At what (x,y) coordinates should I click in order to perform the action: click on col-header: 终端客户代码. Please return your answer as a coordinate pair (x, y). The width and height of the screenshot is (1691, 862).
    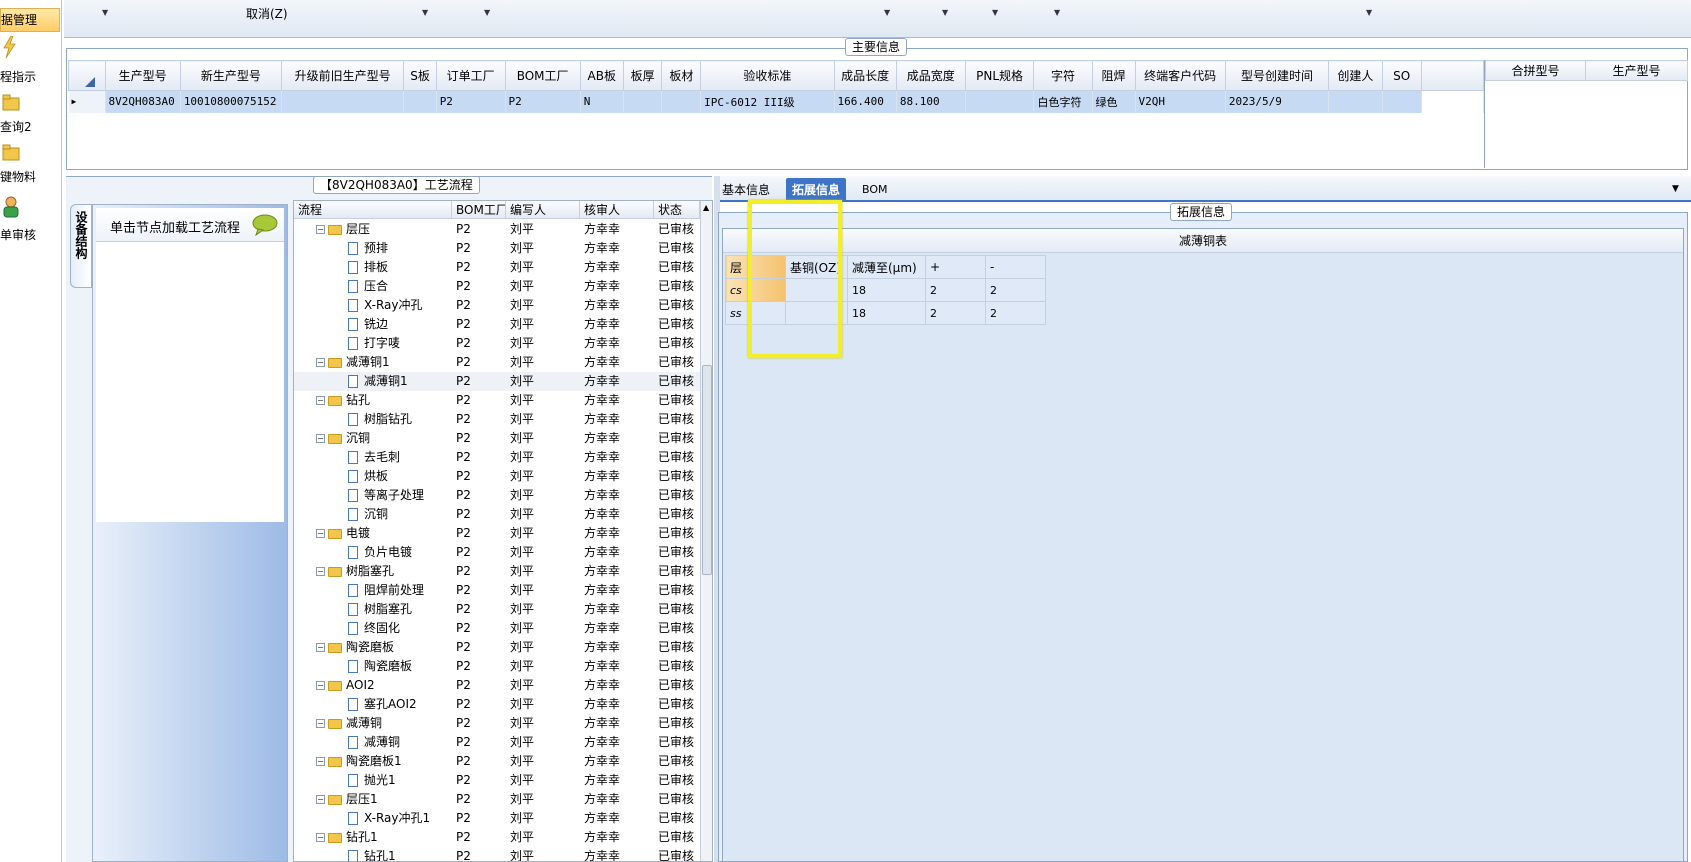
    Looking at the image, I should click on (1180, 75).